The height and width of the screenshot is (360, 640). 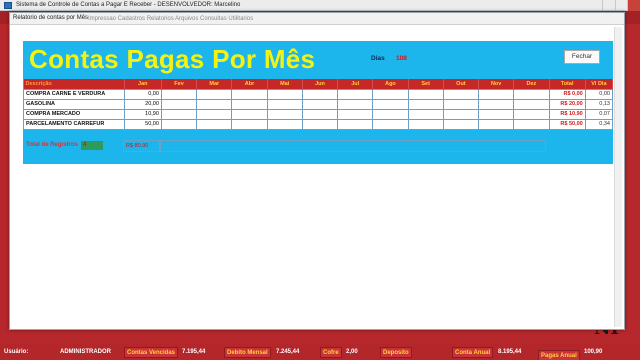 I want to click on cell-vl-dia: 0,07, so click(x=599, y=114).